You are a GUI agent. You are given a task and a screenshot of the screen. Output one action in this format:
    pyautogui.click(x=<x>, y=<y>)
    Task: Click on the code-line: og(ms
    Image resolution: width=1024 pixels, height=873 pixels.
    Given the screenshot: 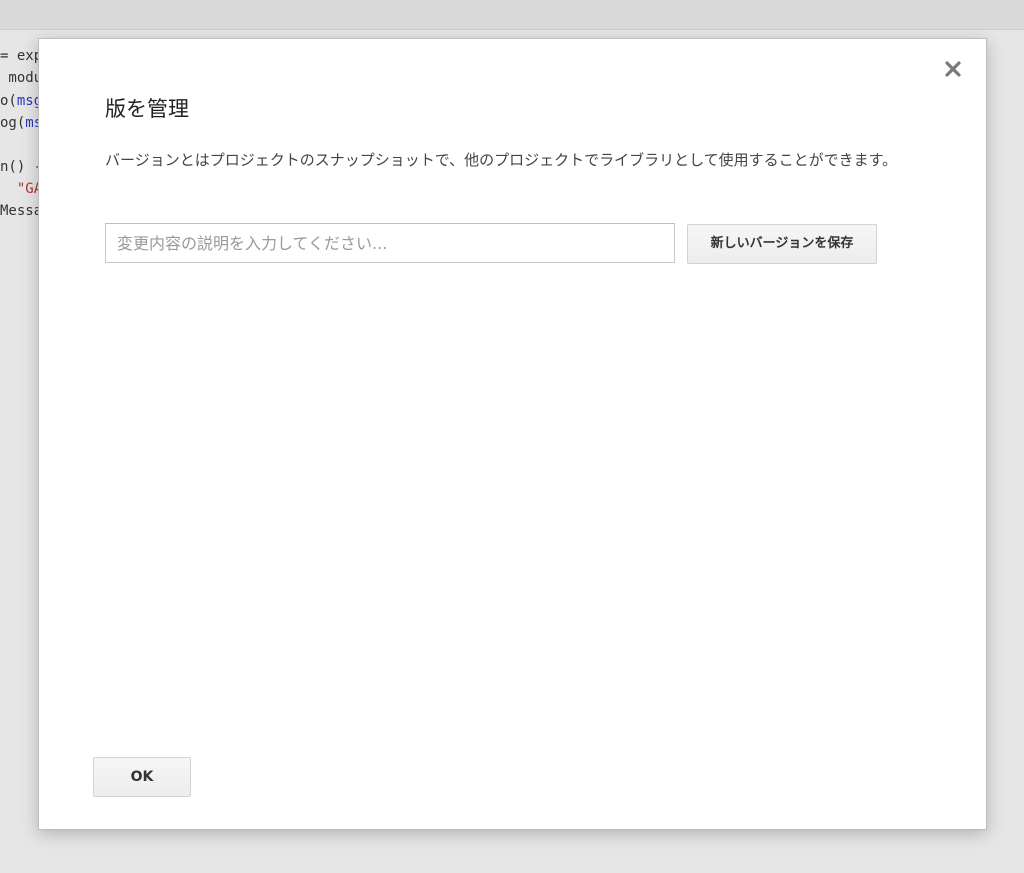 What is the action you would take?
    pyautogui.click(x=21, y=123)
    